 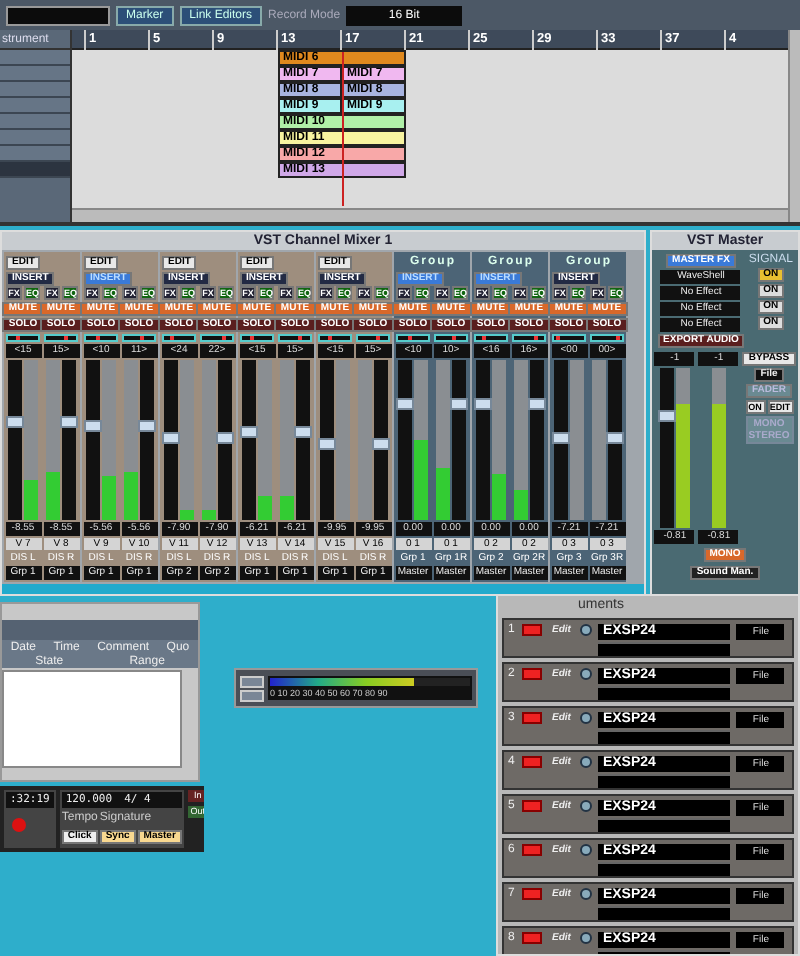 I want to click on text-field, so click(x=58, y=15).